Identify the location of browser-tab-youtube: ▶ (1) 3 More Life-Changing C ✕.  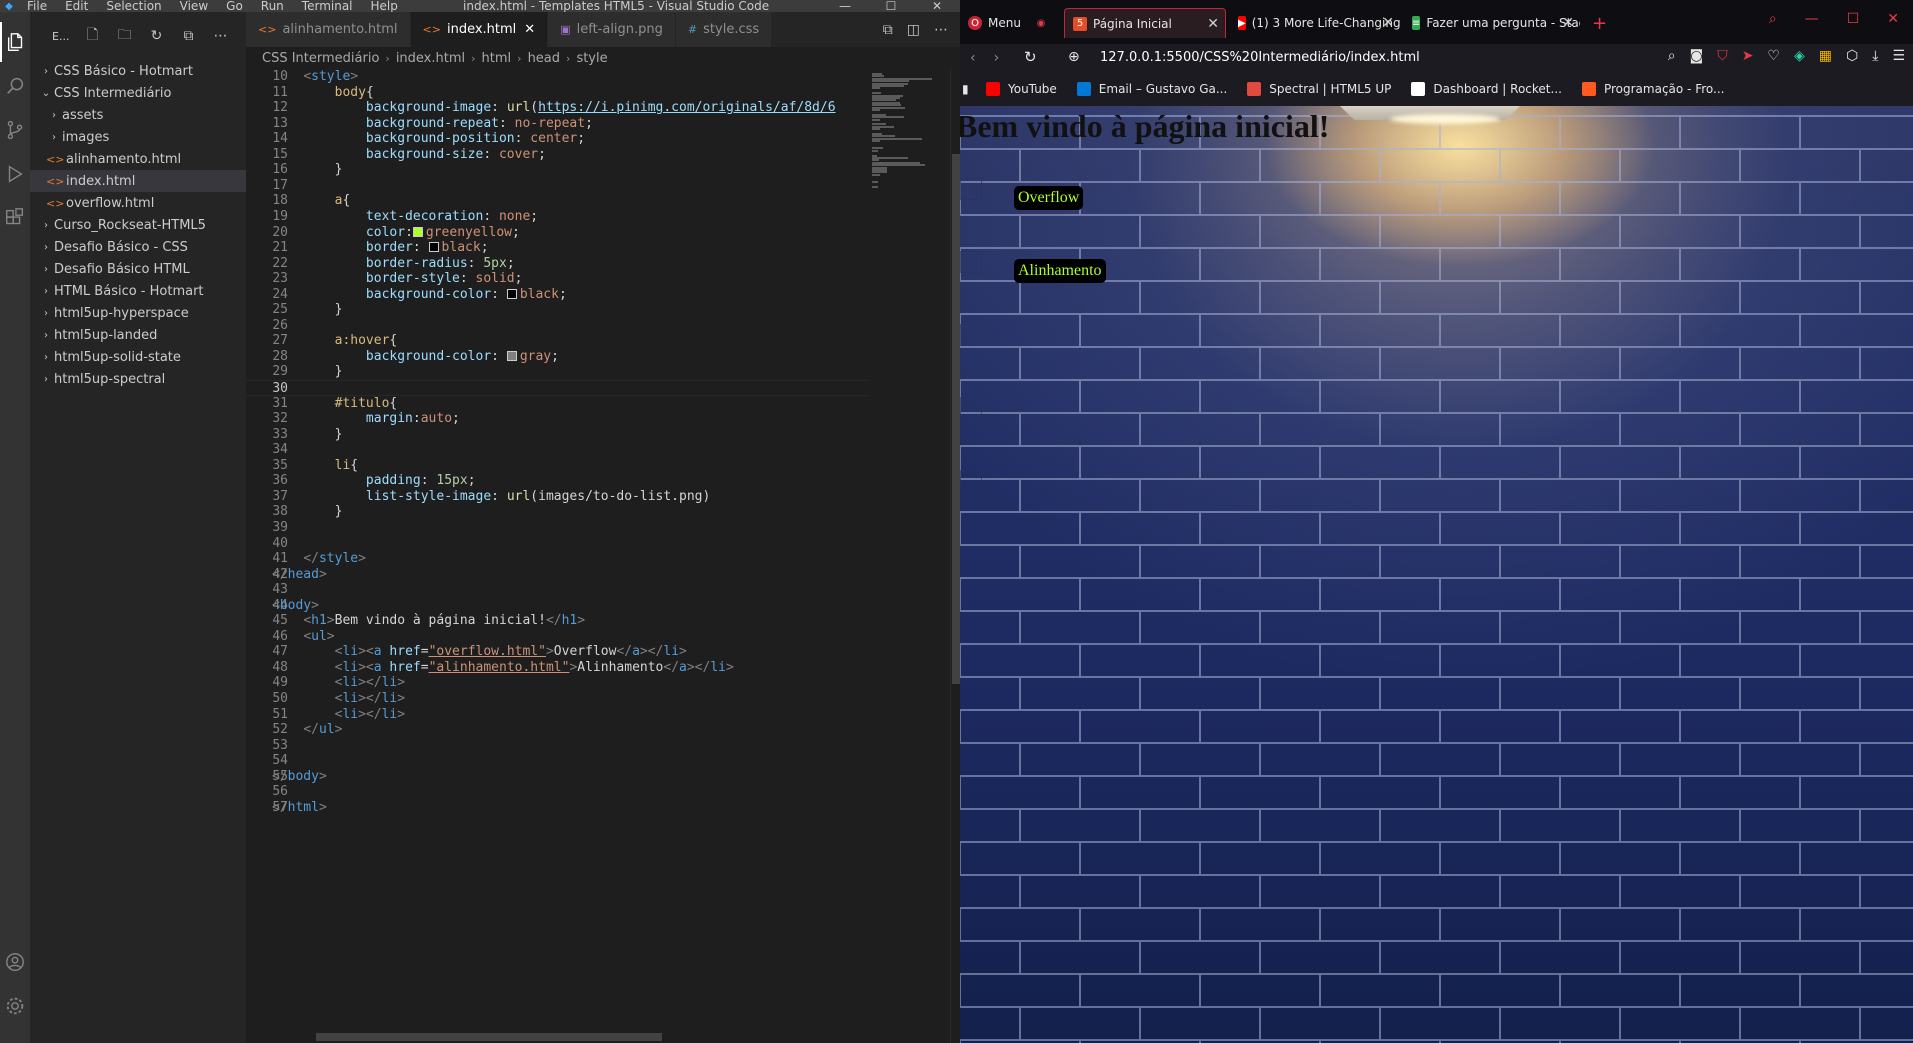
(1315, 23).